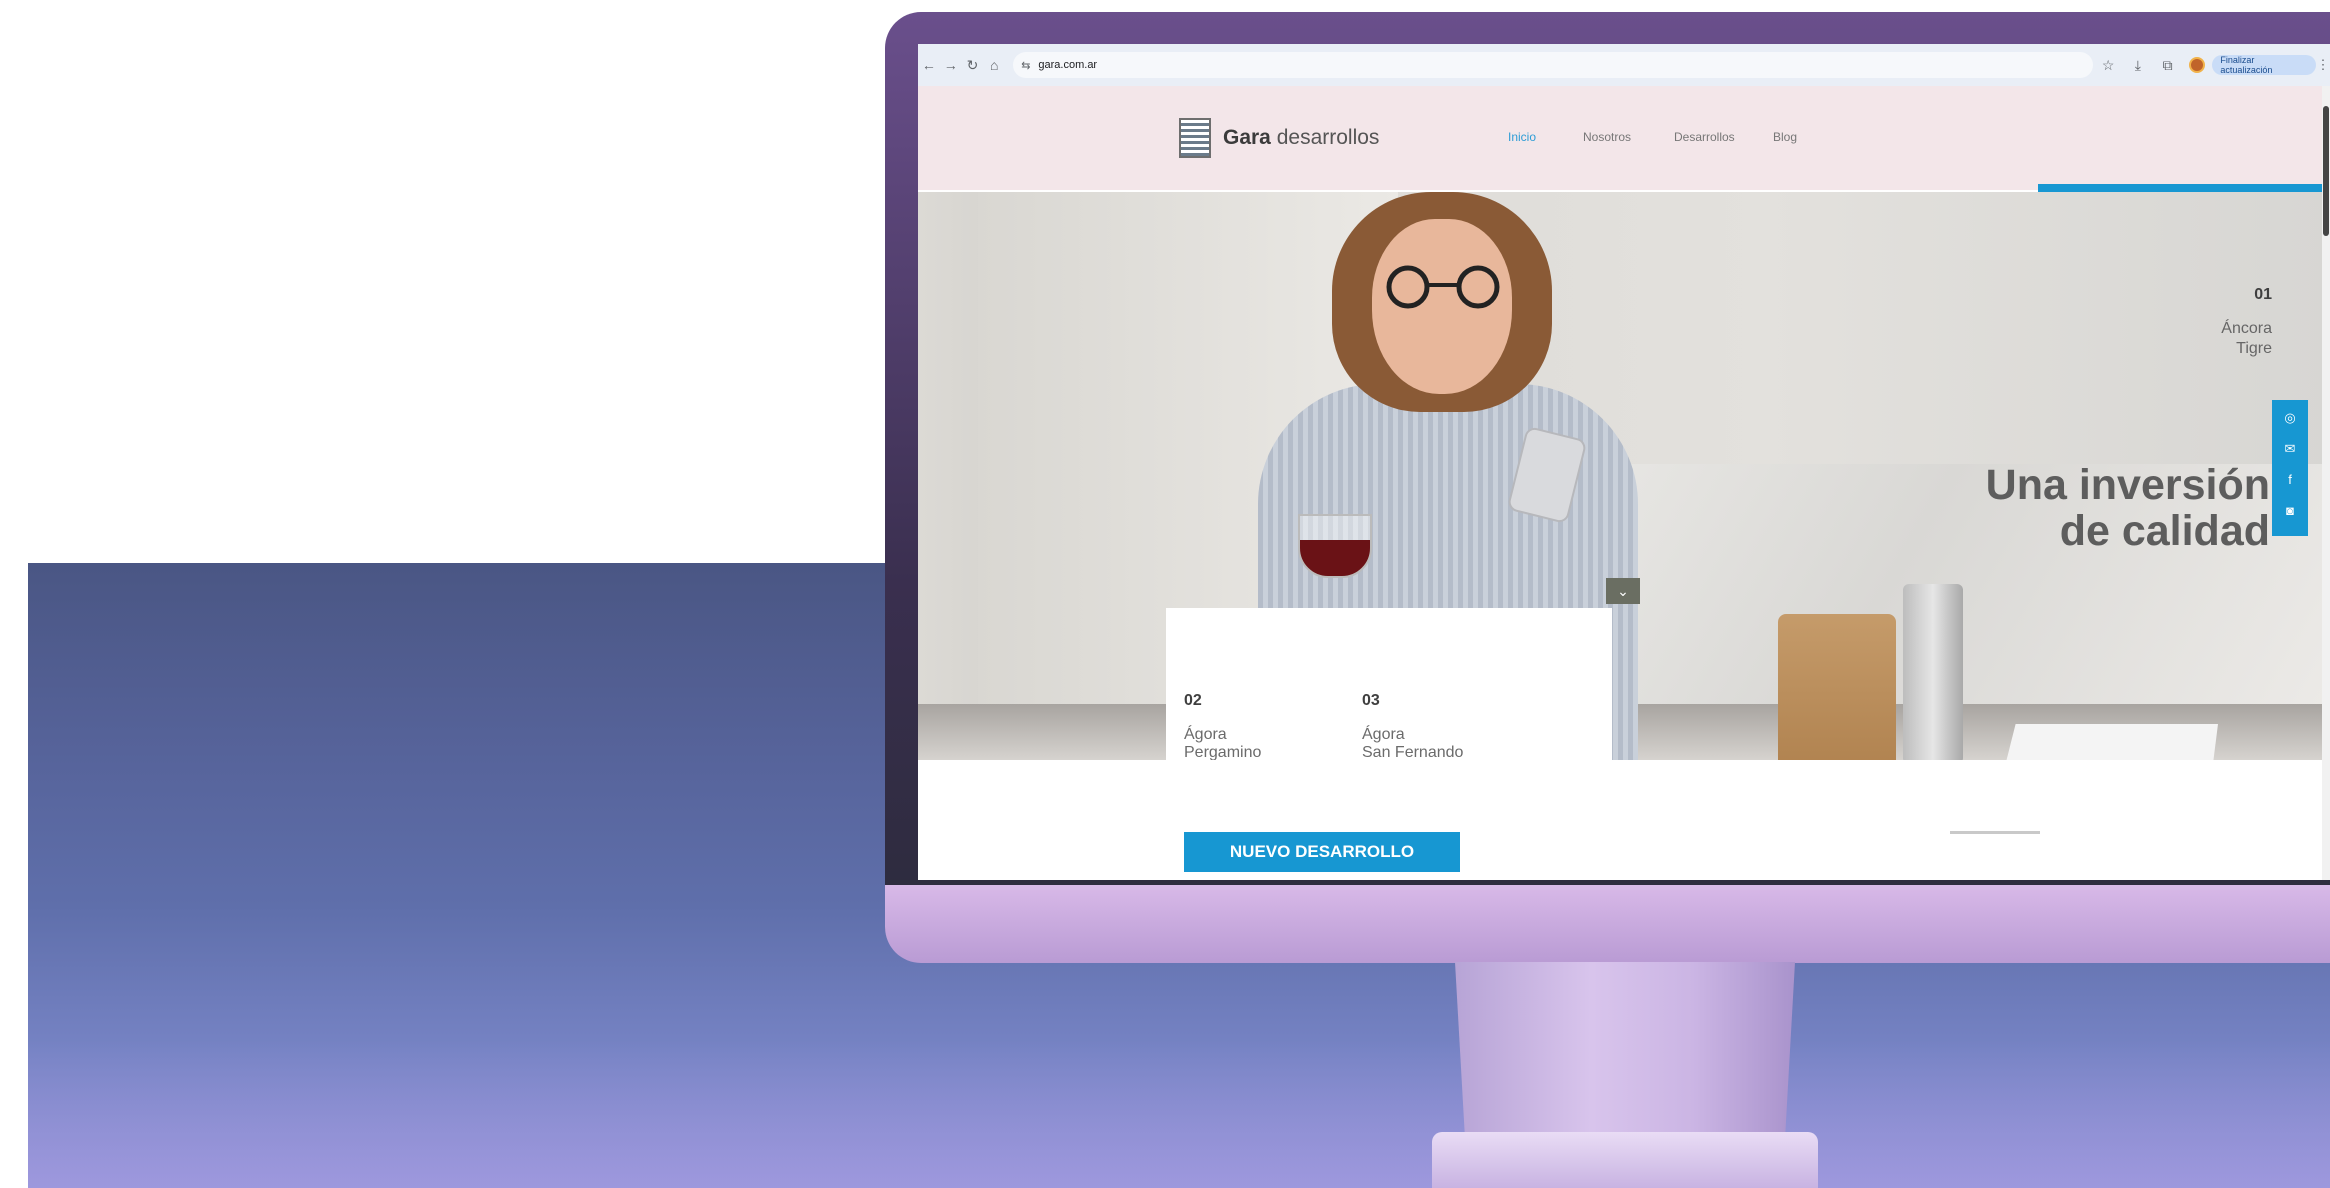 Image resolution: width=2330 pixels, height=1188 pixels. What do you see at coordinates (1335, 546) in the screenshot?
I see `tea-glass` at bounding box center [1335, 546].